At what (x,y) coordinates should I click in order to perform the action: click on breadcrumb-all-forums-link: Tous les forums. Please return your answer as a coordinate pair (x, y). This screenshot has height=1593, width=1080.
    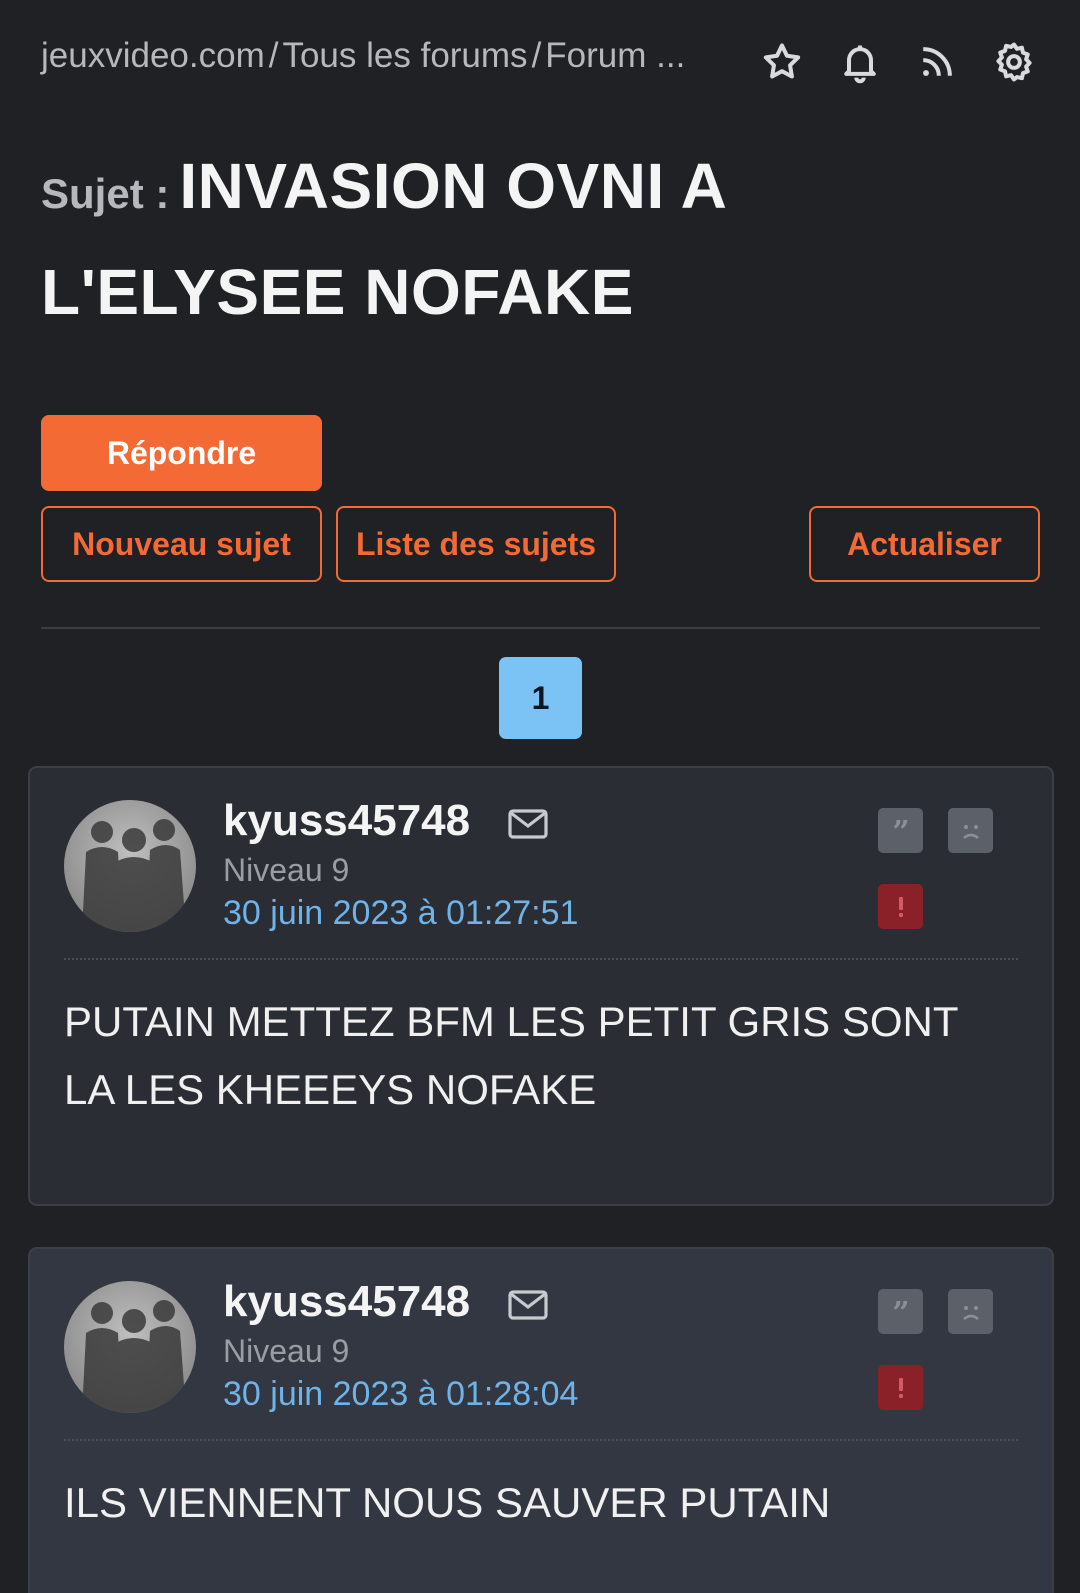
    Looking at the image, I should click on (404, 55).